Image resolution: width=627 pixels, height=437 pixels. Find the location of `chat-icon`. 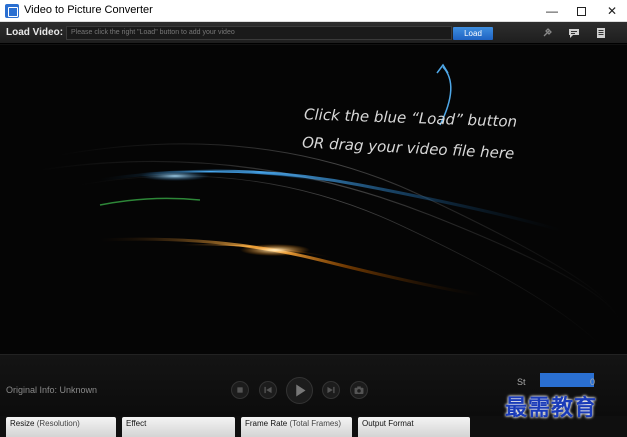

chat-icon is located at coordinates (574, 33).